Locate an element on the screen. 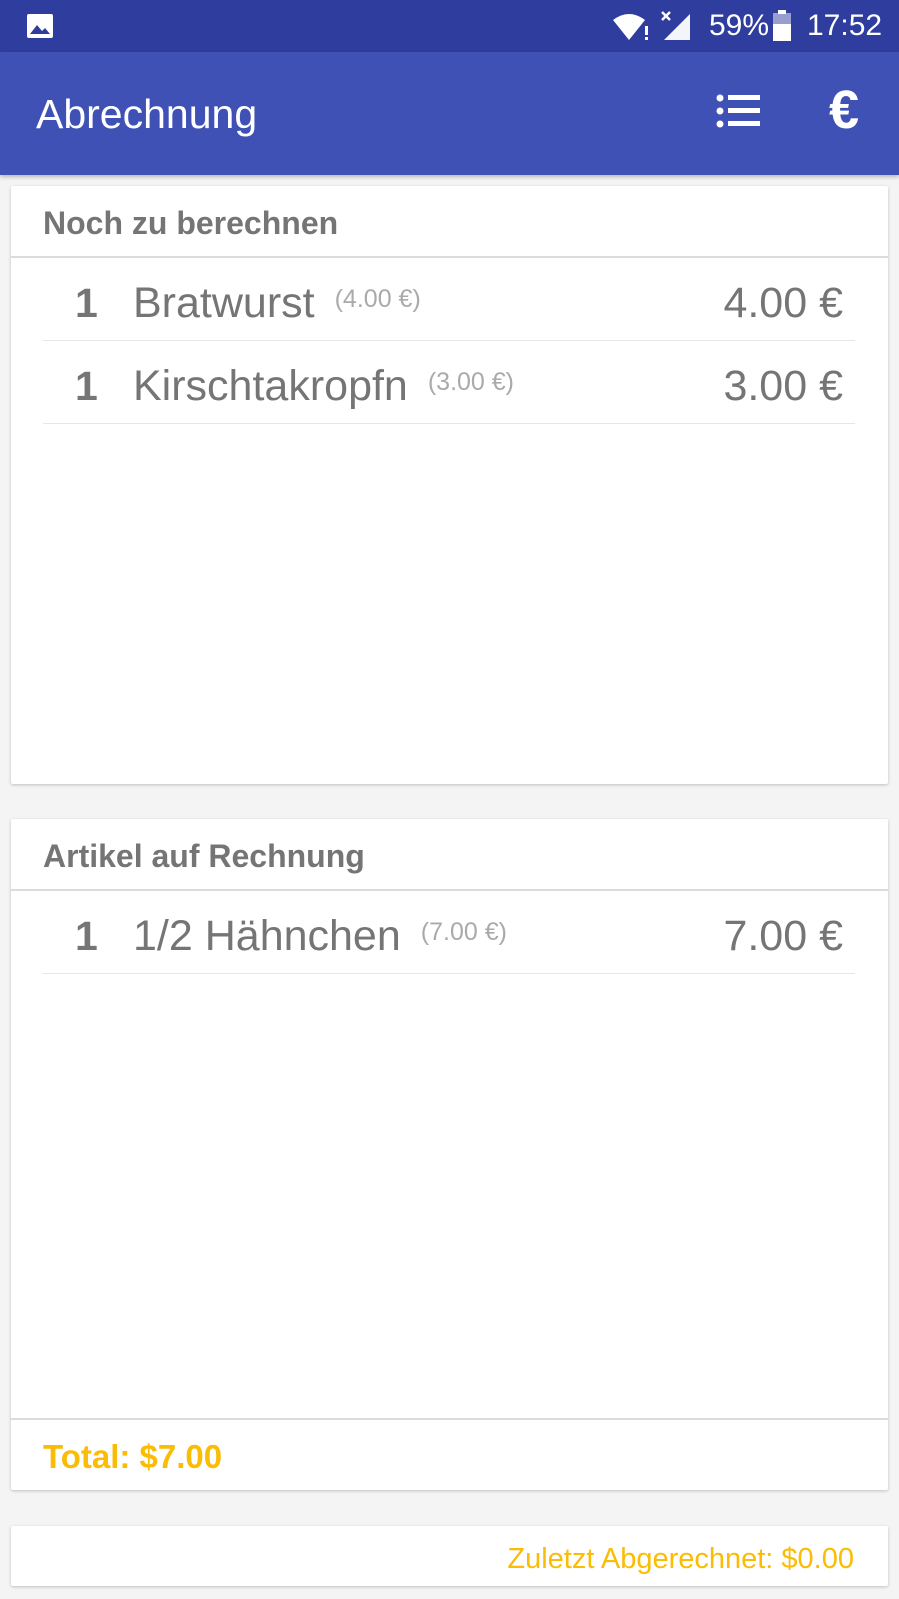  invoice-header: Artikel auf Rechnung is located at coordinates (204, 856).